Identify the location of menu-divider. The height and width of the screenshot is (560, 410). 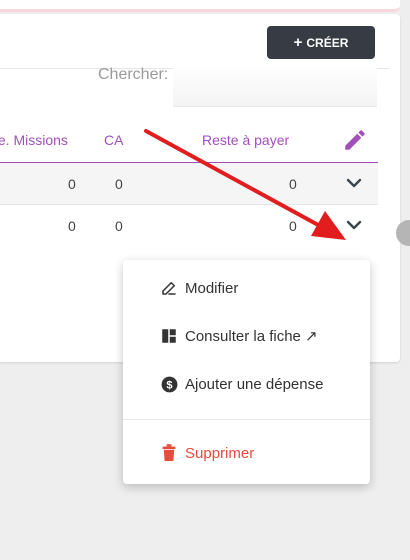
(246, 419).